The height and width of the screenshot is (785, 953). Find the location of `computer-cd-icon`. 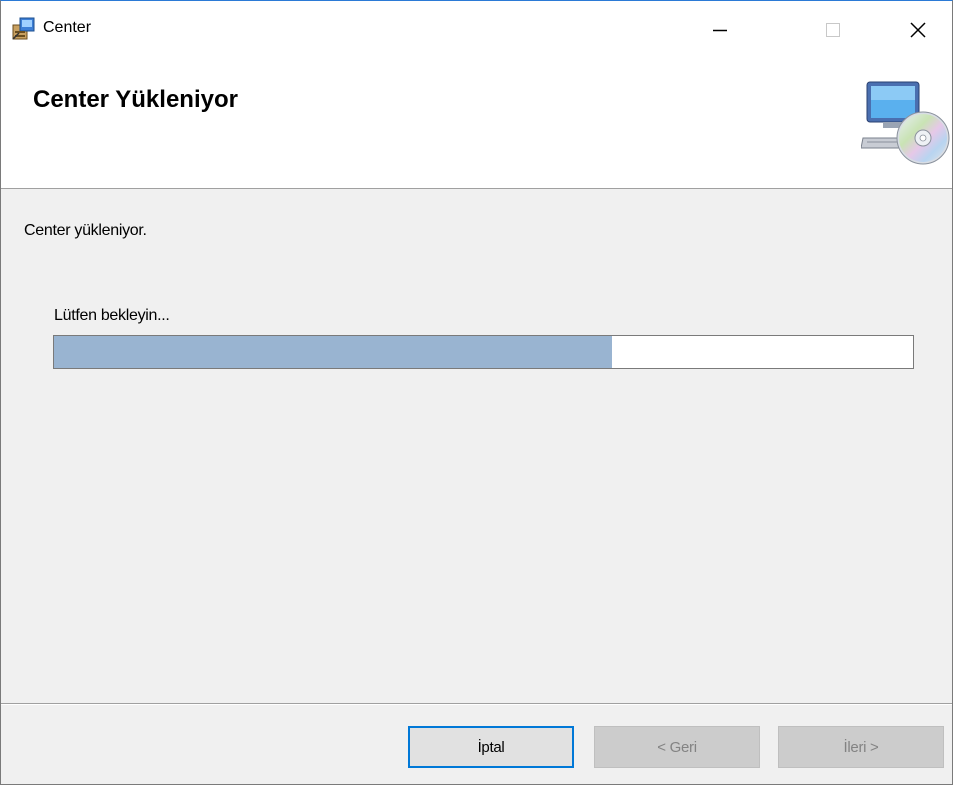

computer-cd-icon is located at coordinates (906, 122).